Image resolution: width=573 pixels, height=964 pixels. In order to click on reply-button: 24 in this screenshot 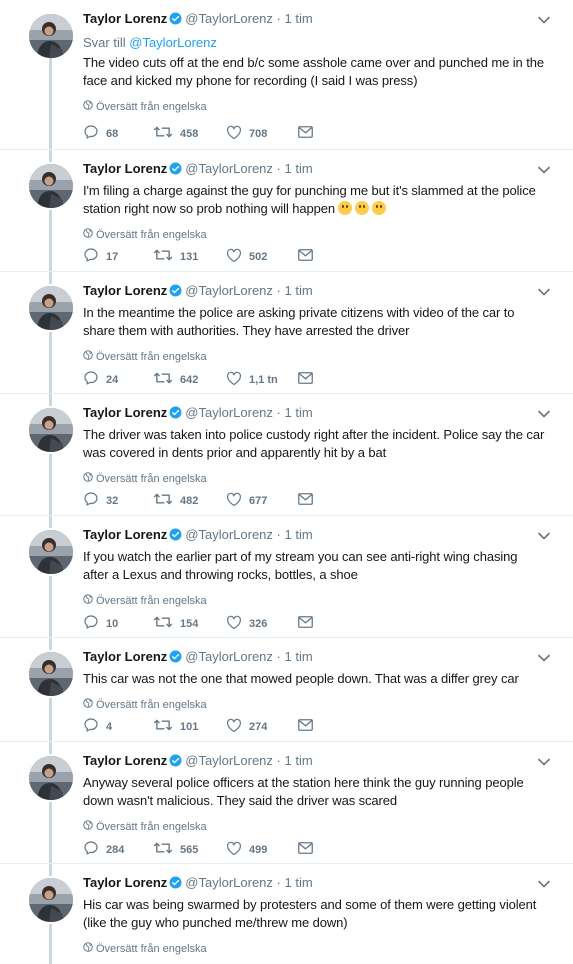, I will do `click(118, 379)`.